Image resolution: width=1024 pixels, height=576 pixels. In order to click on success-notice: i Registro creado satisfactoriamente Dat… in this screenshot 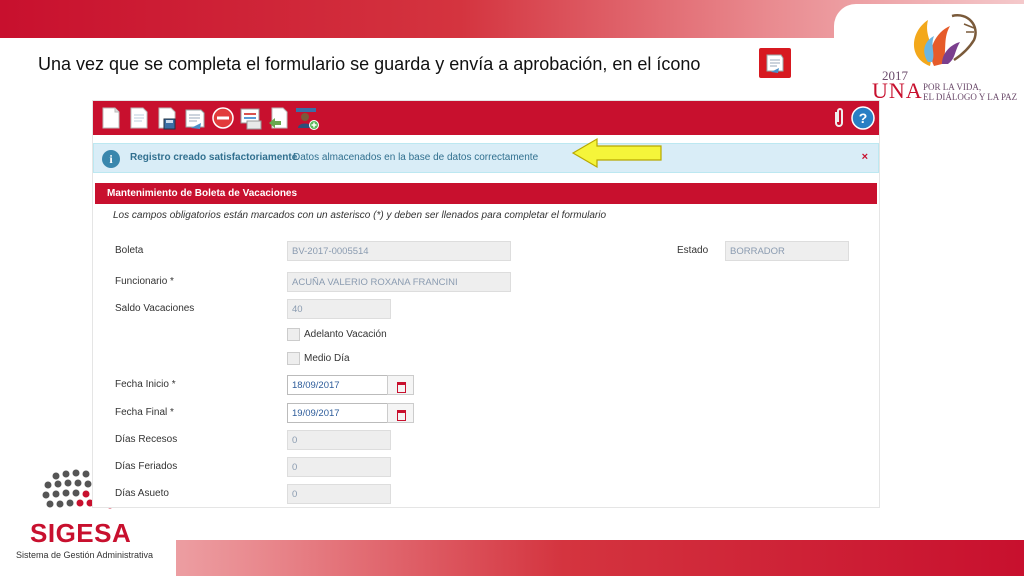, I will do `click(486, 158)`.